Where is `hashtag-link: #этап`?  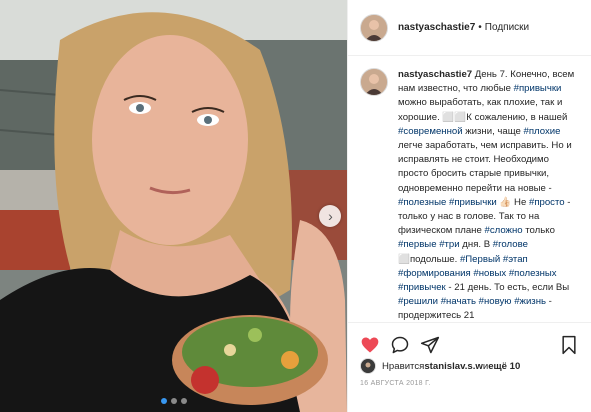 hashtag-link: #этап is located at coordinates (515, 259).